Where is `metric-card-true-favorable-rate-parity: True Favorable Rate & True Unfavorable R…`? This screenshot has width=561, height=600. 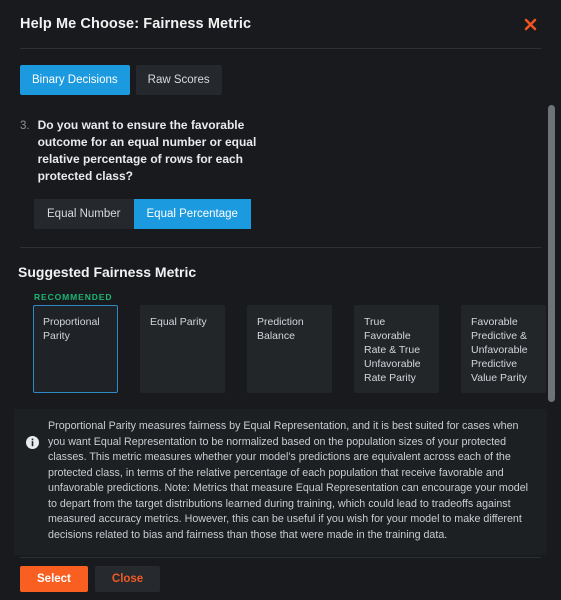
metric-card-true-favorable-rate-parity: True Favorable Rate & True Unfavorable R… is located at coordinates (396, 349).